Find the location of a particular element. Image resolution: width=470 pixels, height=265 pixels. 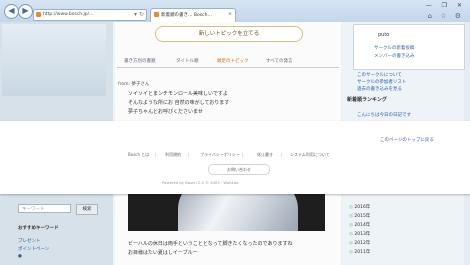

back-button: ◀ is located at coordinates (11, 11).